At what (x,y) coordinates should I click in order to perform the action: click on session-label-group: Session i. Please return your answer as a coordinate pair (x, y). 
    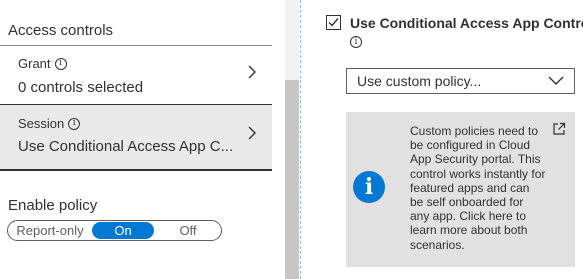
    Looking at the image, I should click on (49, 123).